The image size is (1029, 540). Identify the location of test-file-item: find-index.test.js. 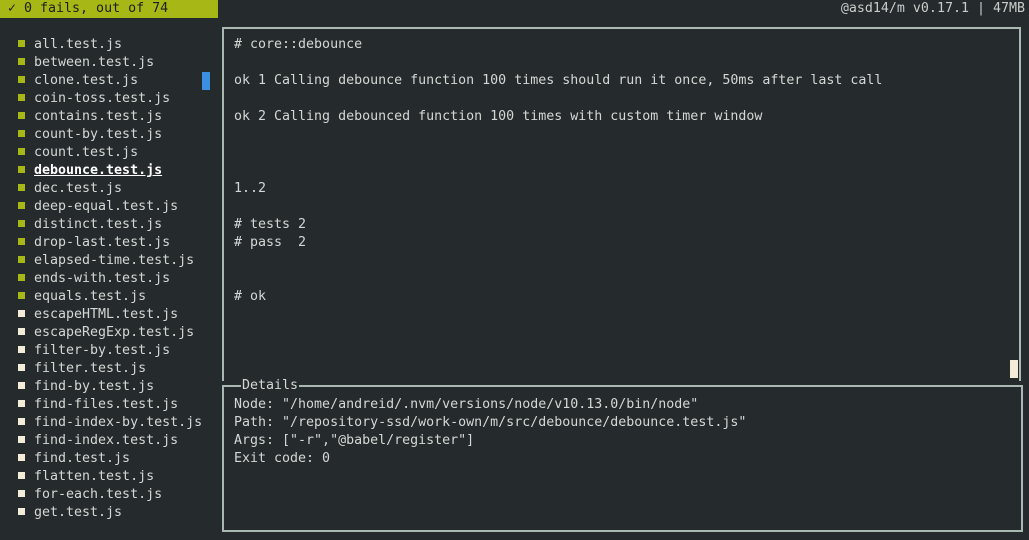
(98, 441).